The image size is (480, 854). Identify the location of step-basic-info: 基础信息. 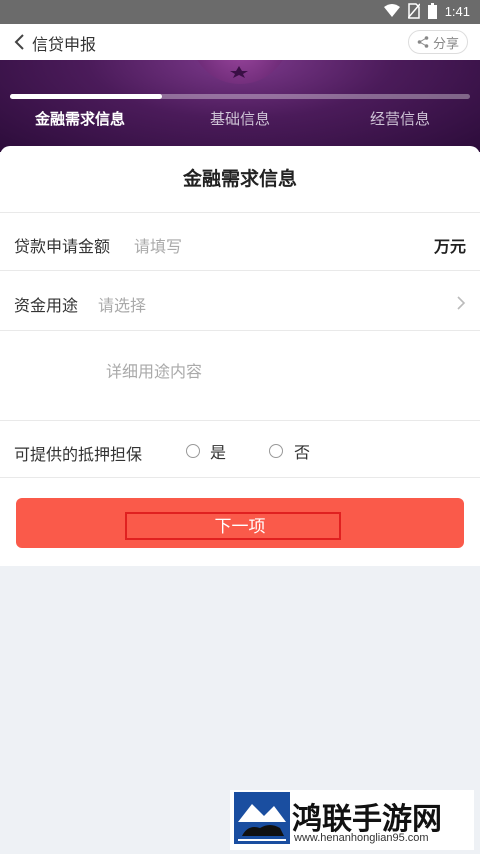
(240, 118).